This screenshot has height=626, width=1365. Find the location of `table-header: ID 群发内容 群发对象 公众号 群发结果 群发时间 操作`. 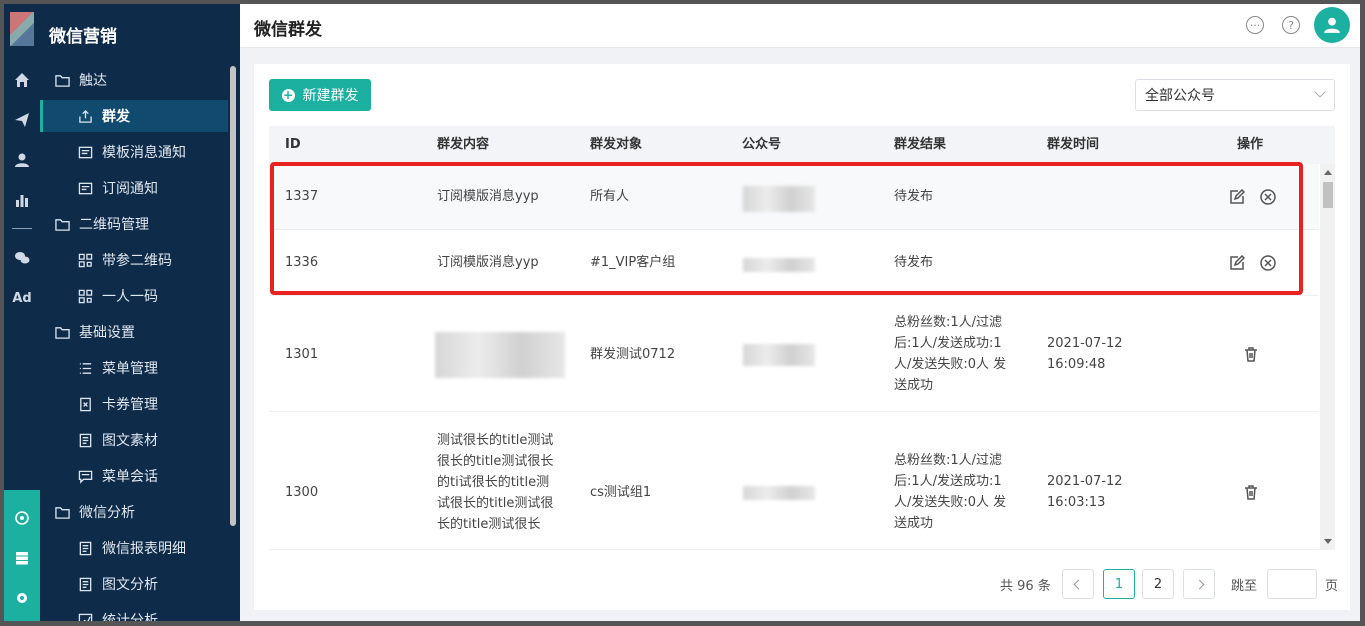

table-header: ID 群发内容 群发对象 公众号 群发结果 群发时间 操作 is located at coordinates (802, 145).